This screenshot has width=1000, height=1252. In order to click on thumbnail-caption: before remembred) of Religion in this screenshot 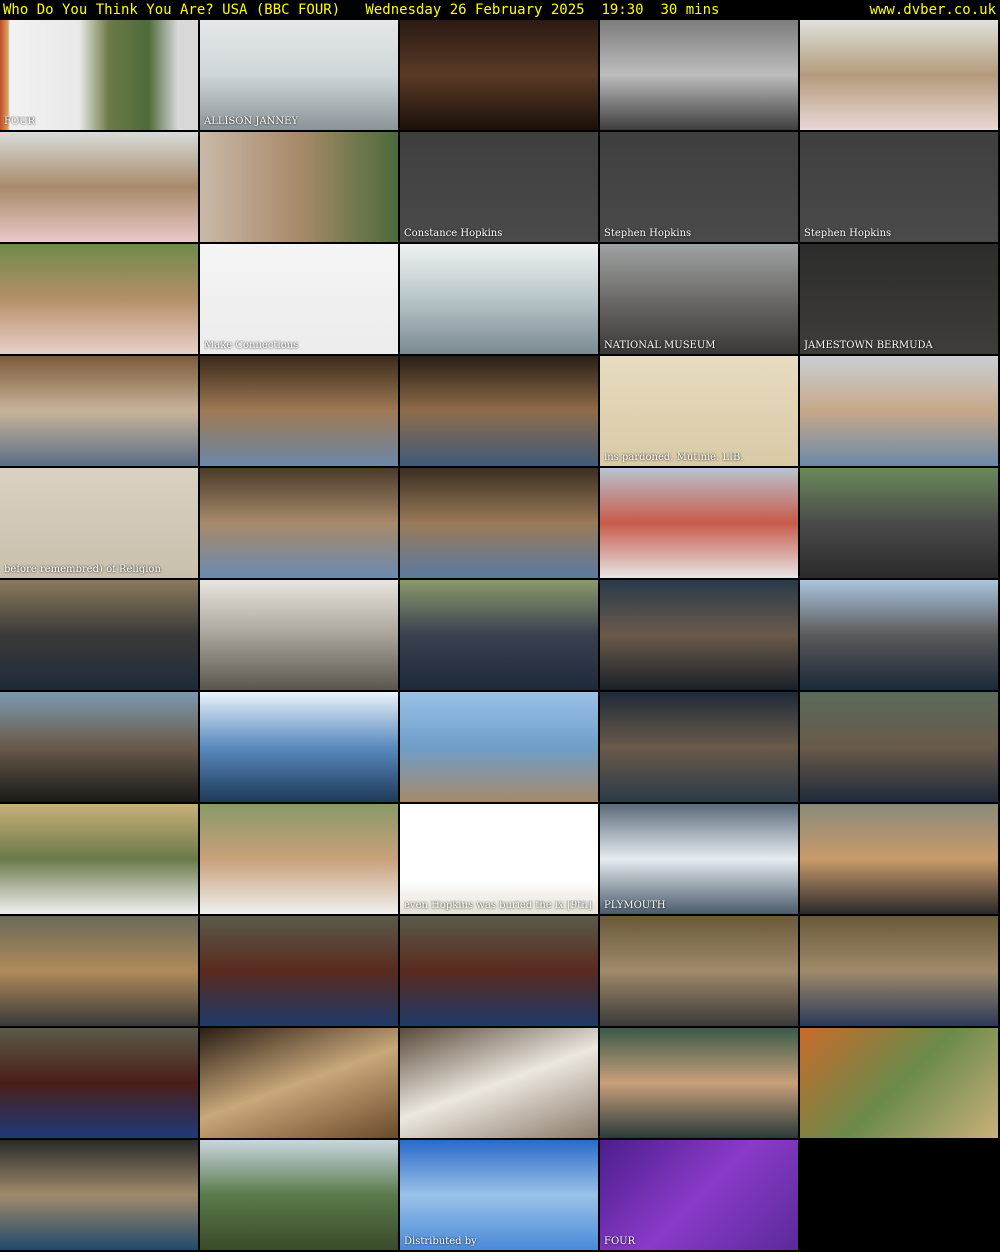, I will do `click(82, 569)`.